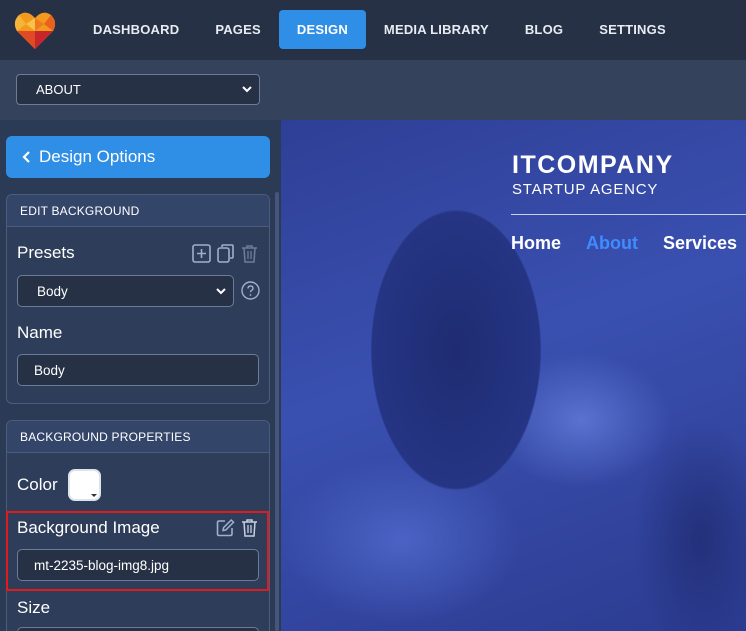 The height and width of the screenshot is (631, 746). What do you see at coordinates (138, 211) in the screenshot?
I see `edit-background-title: EDIT BACKGROUND` at bounding box center [138, 211].